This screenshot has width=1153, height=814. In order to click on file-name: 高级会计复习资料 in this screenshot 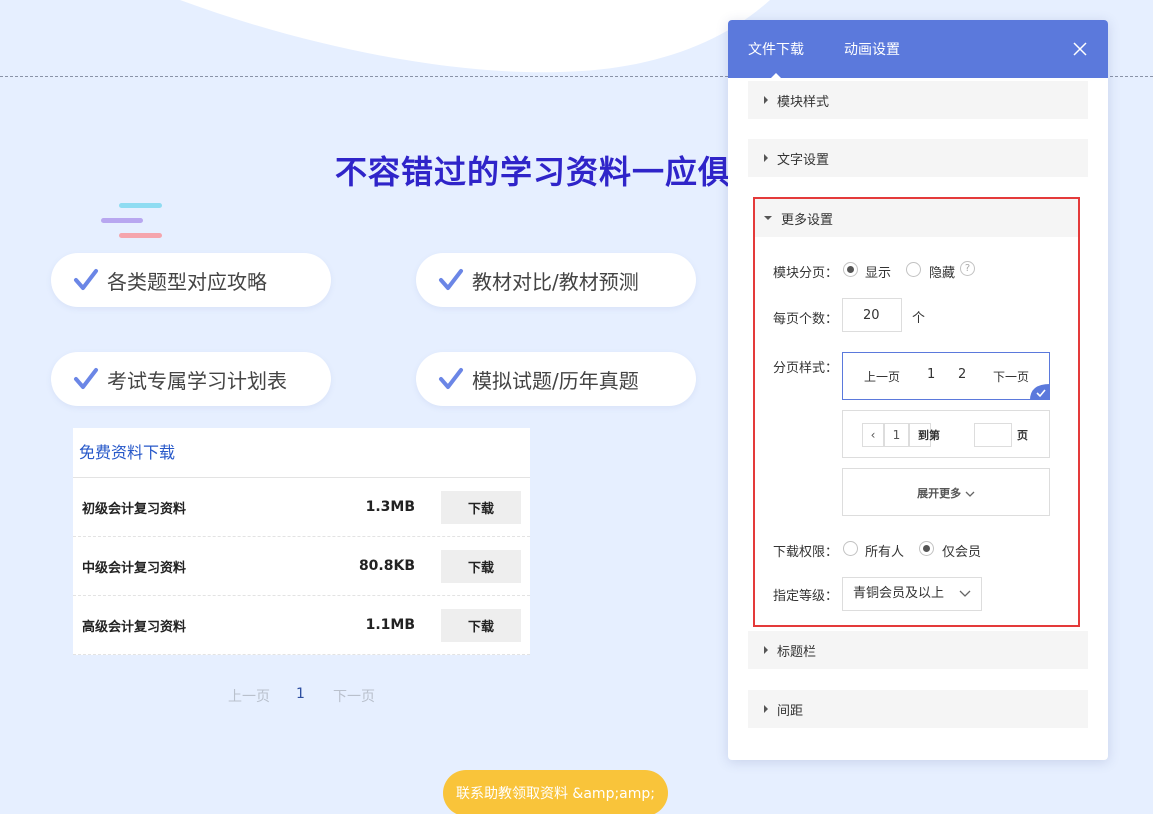, I will do `click(134, 627)`.